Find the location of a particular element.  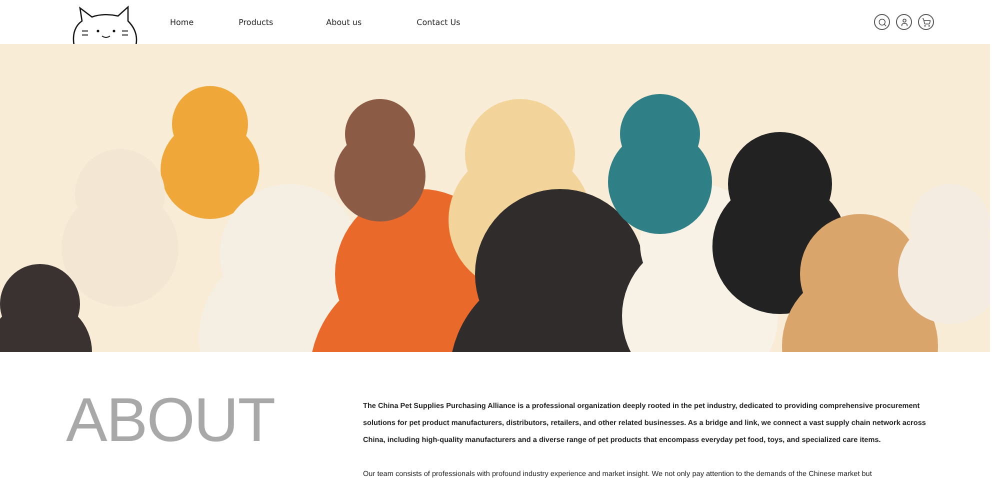

nav-link: About us is located at coordinates (344, 22).